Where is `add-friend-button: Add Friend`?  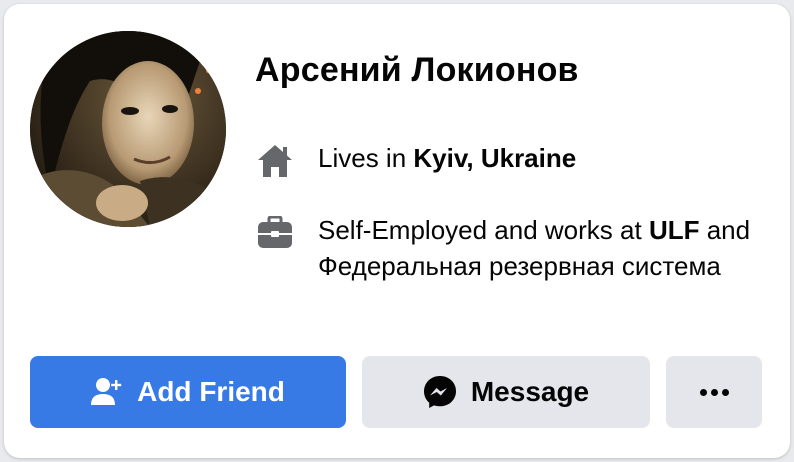 add-friend-button: Add Friend is located at coordinates (188, 392).